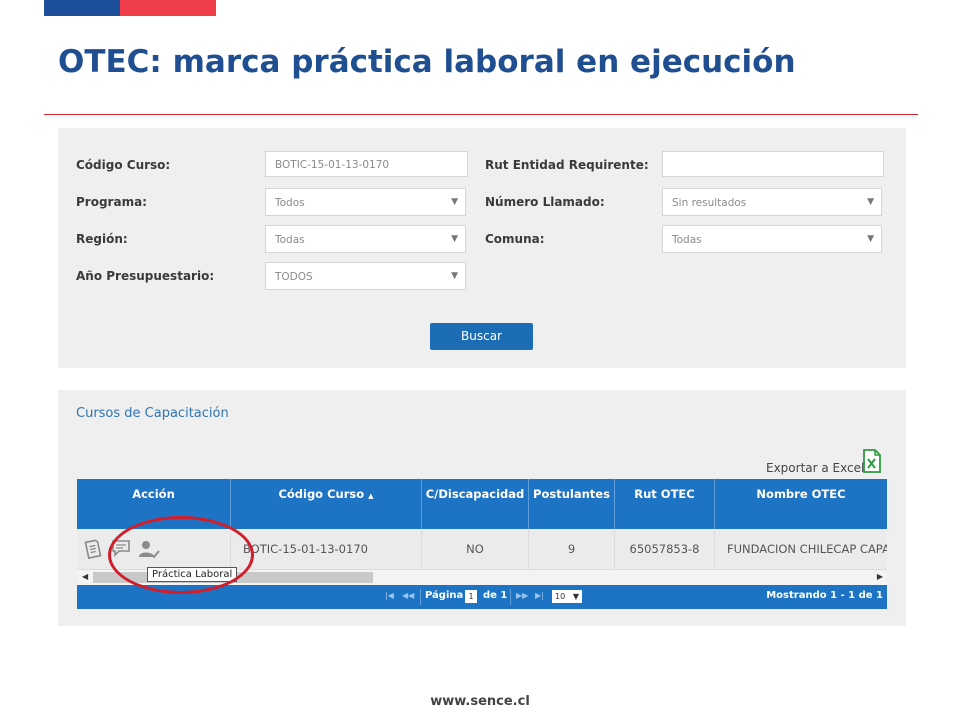 This screenshot has height=720, width=960. What do you see at coordinates (366, 164) in the screenshot?
I see `codigo-curso-input: BOTIC-15-01-13-0170` at bounding box center [366, 164].